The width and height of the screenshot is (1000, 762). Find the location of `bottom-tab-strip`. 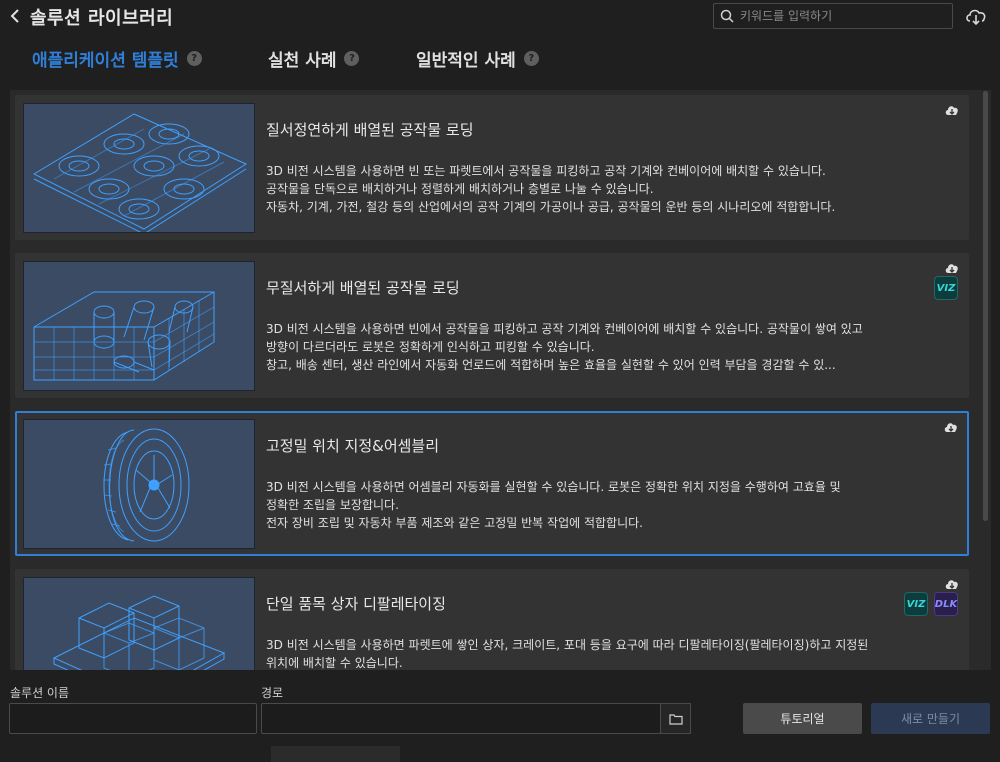

bottom-tab-strip is located at coordinates (335, 754).